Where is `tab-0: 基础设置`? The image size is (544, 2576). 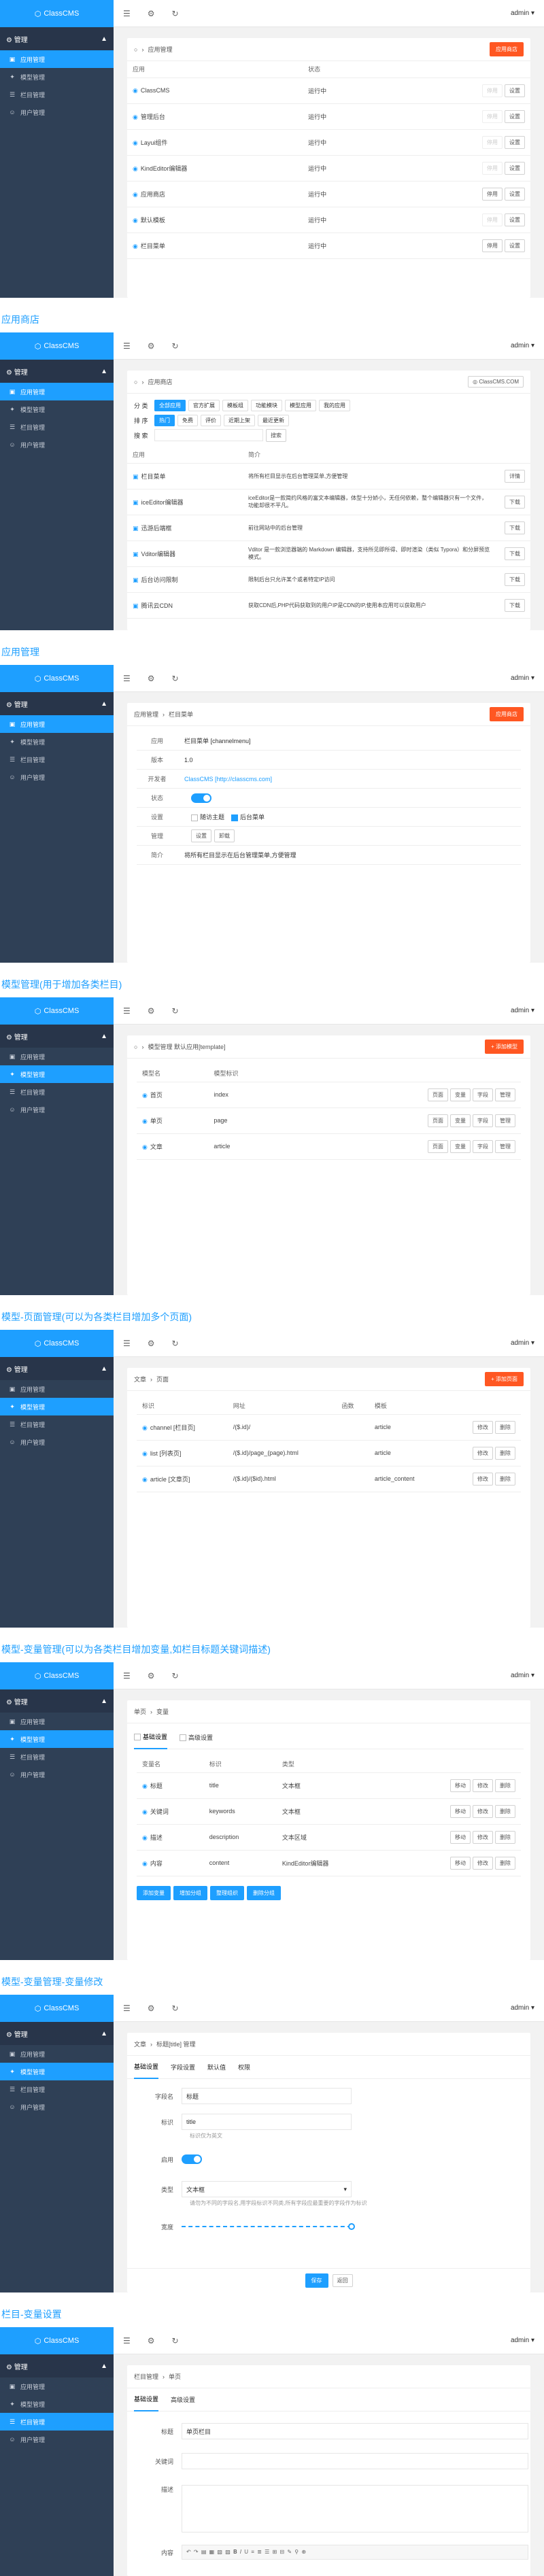
tab-0: 基础设置 is located at coordinates (147, 2067).